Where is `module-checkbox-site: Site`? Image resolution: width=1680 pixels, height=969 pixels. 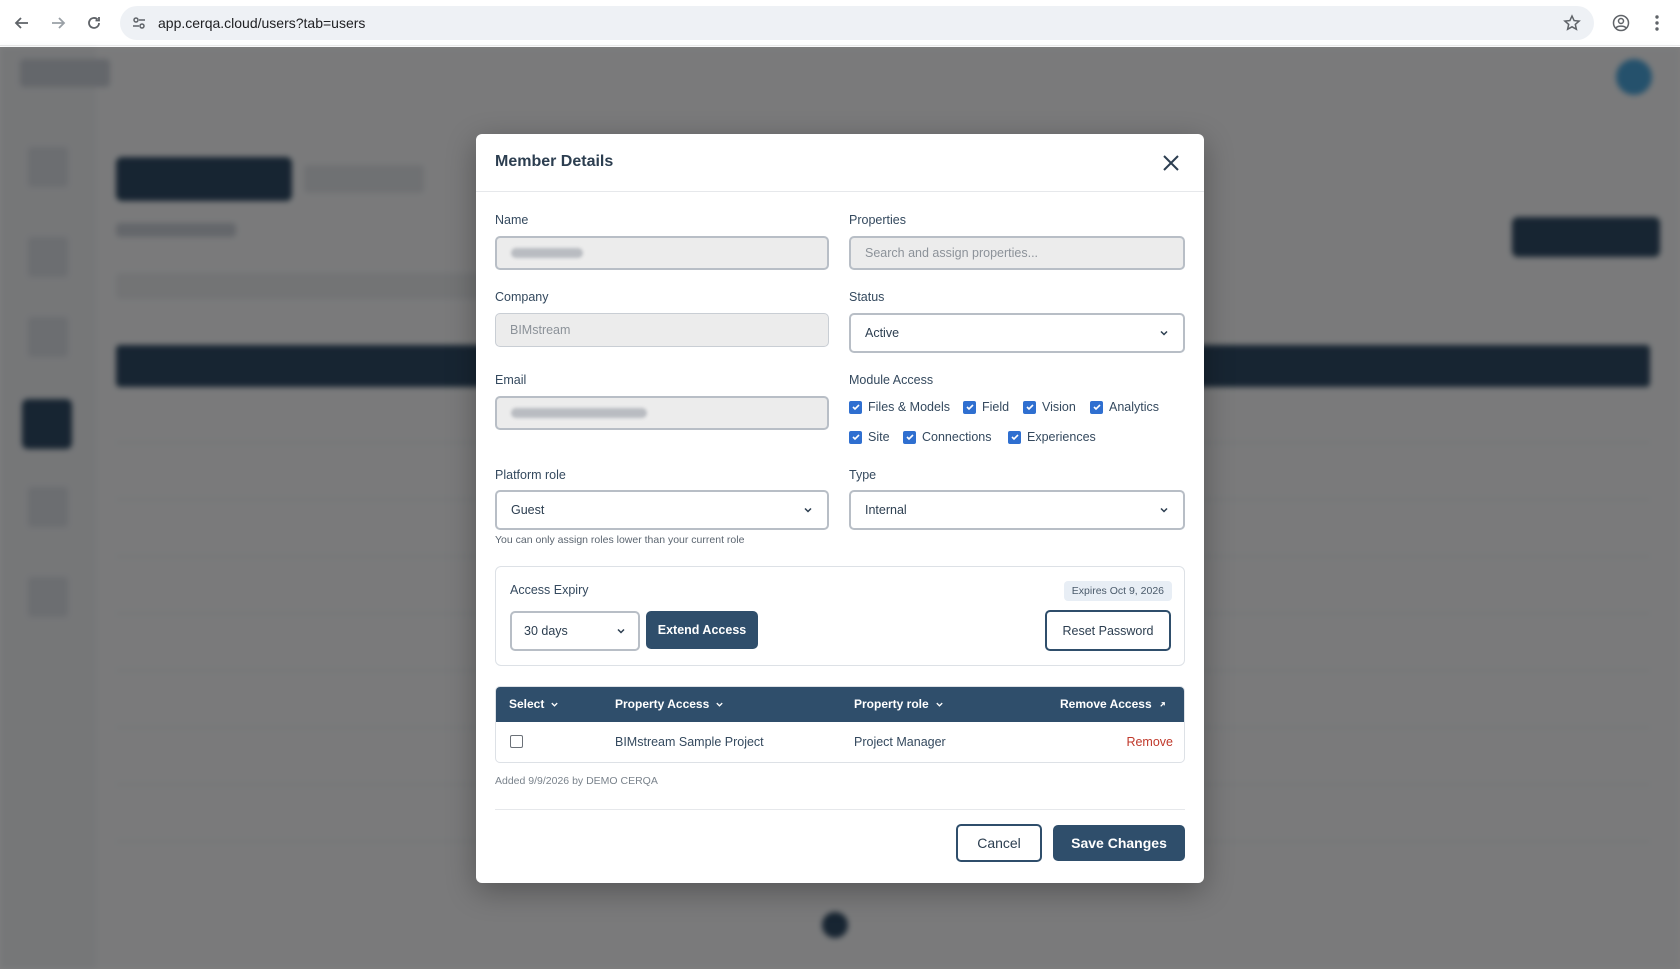 module-checkbox-site: Site is located at coordinates (869, 437).